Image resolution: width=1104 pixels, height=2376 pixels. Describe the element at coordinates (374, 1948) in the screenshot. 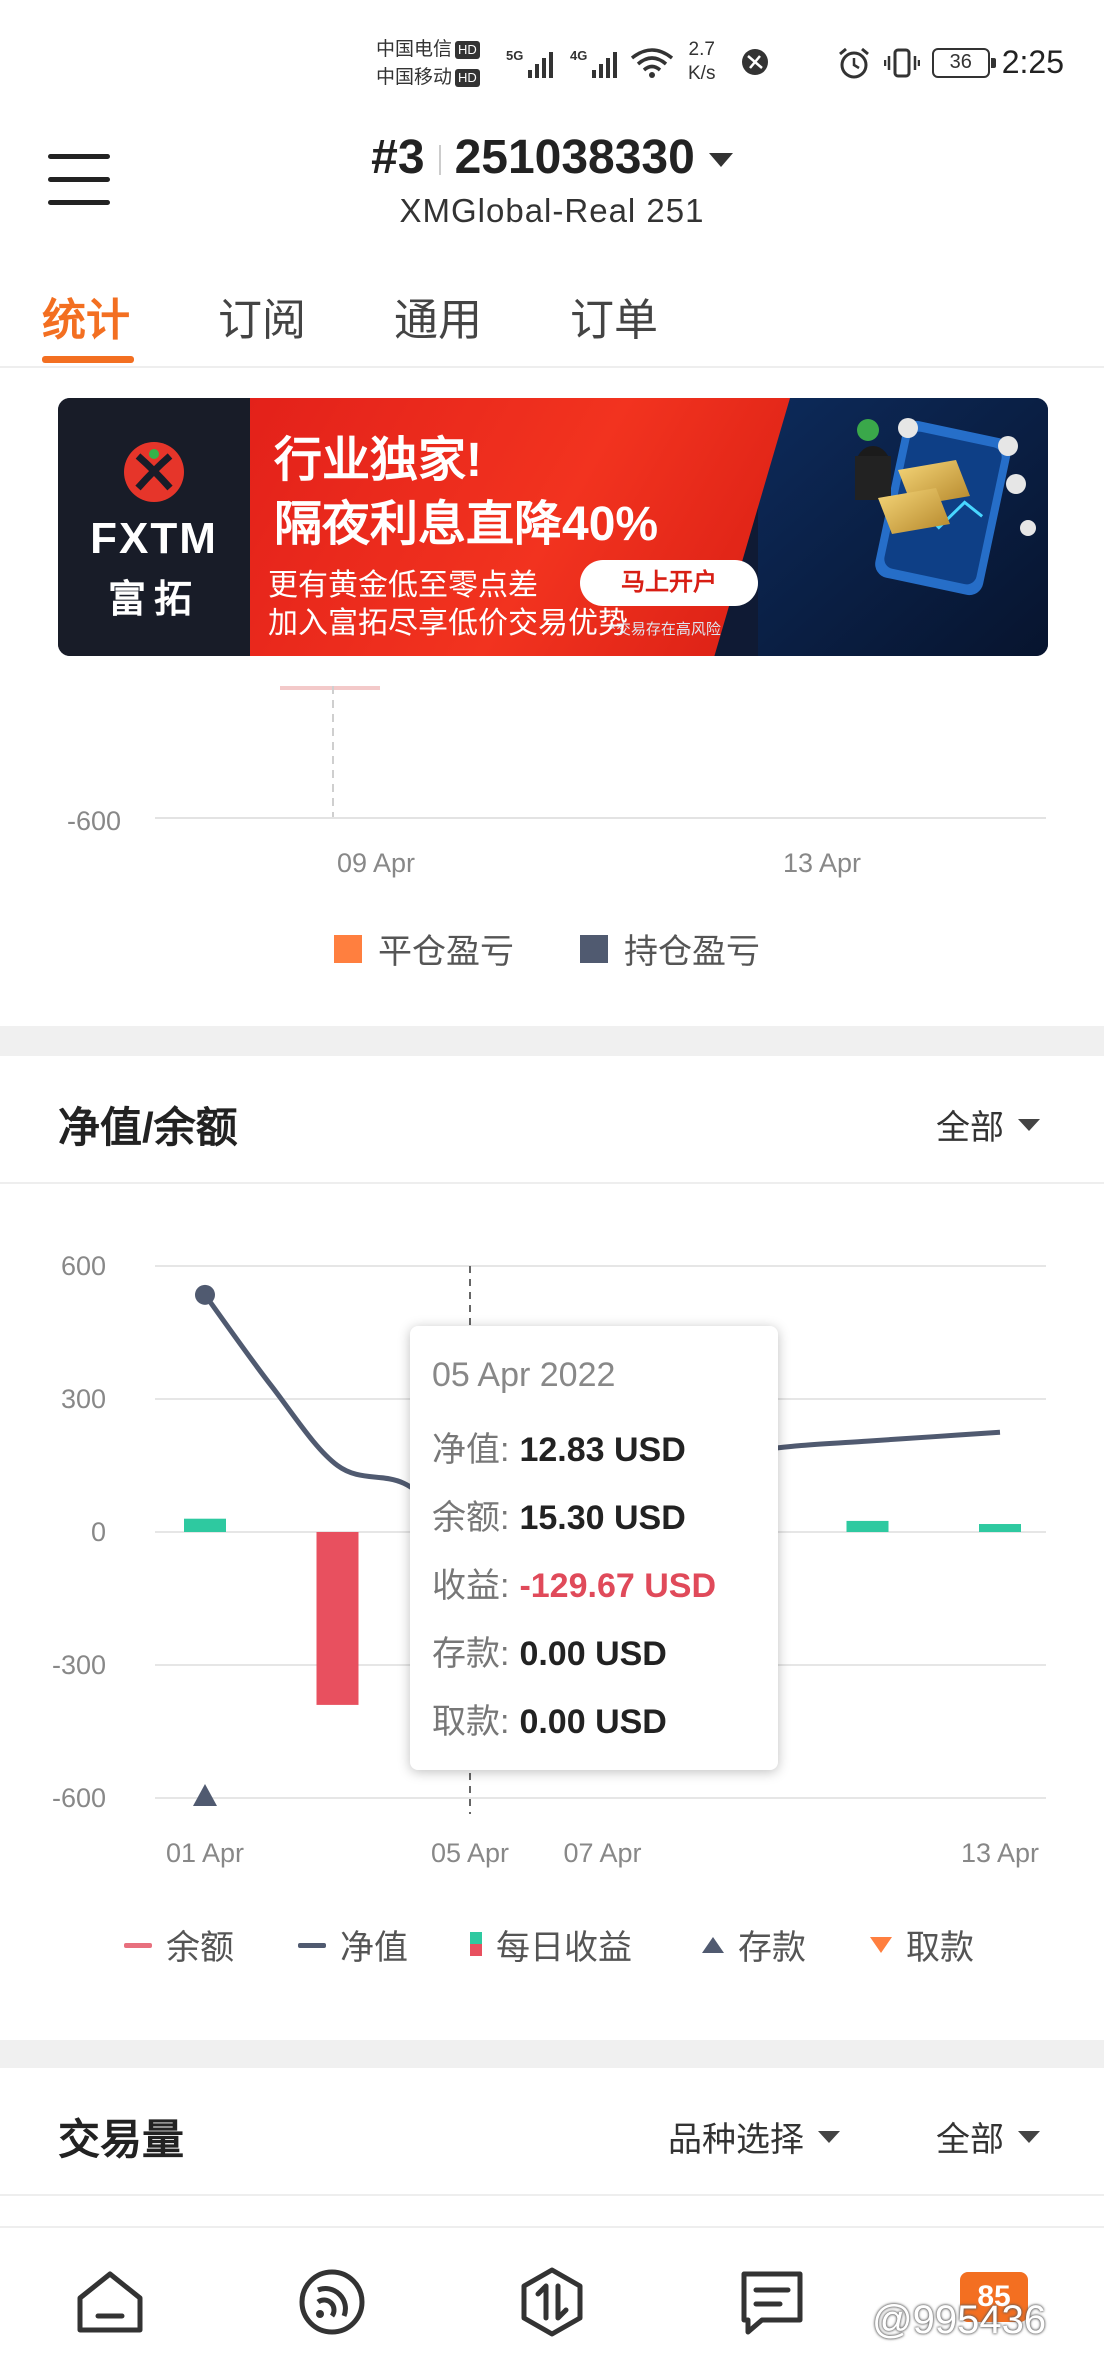

I see `legend-label: 净值` at that location.